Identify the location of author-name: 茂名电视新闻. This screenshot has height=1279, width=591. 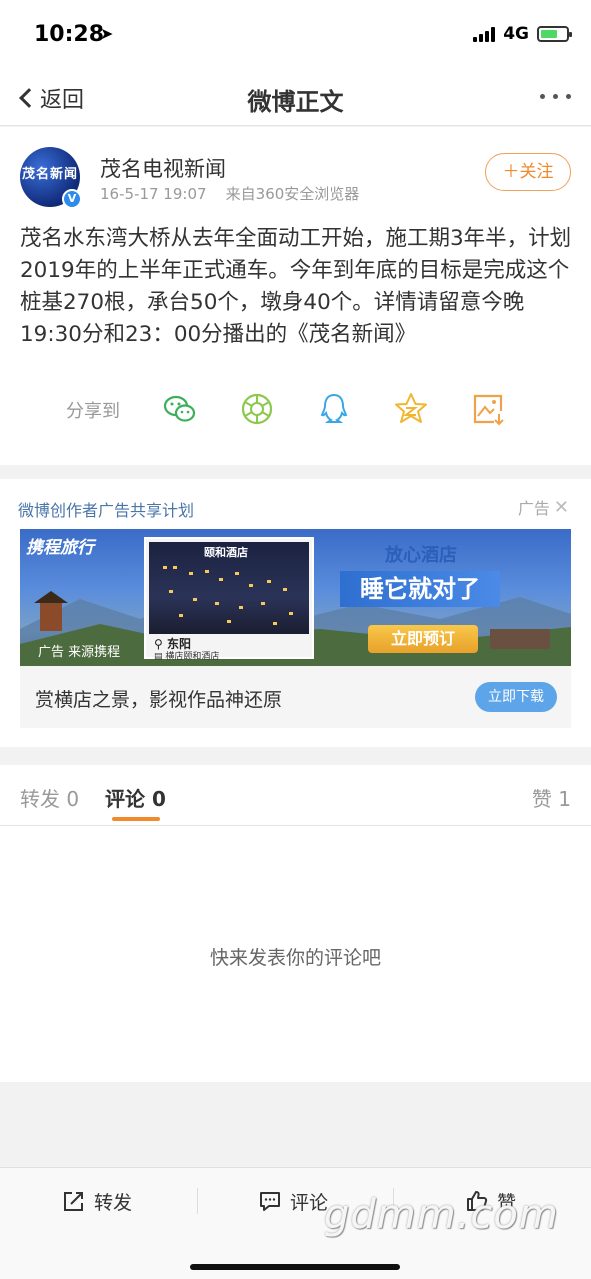
(163, 168).